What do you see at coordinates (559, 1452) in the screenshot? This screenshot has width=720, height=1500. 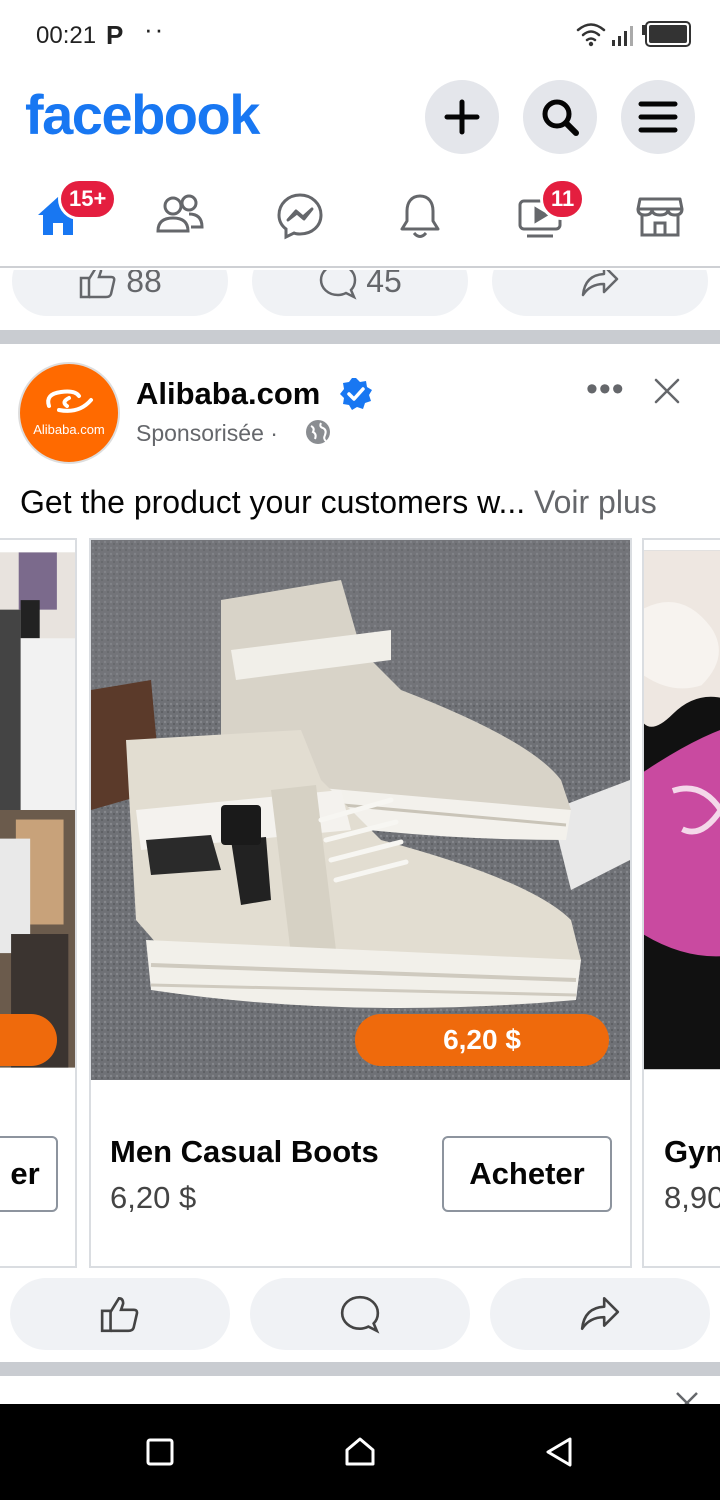 I see `back-icon` at bounding box center [559, 1452].